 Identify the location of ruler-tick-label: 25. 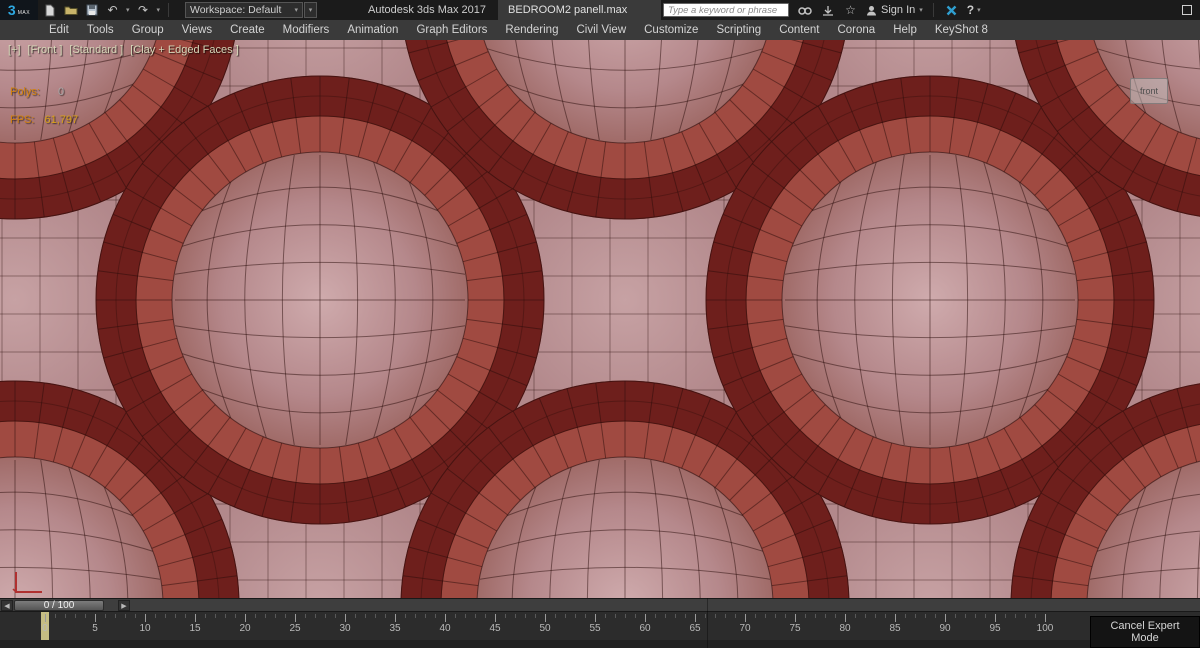
(295, 628).